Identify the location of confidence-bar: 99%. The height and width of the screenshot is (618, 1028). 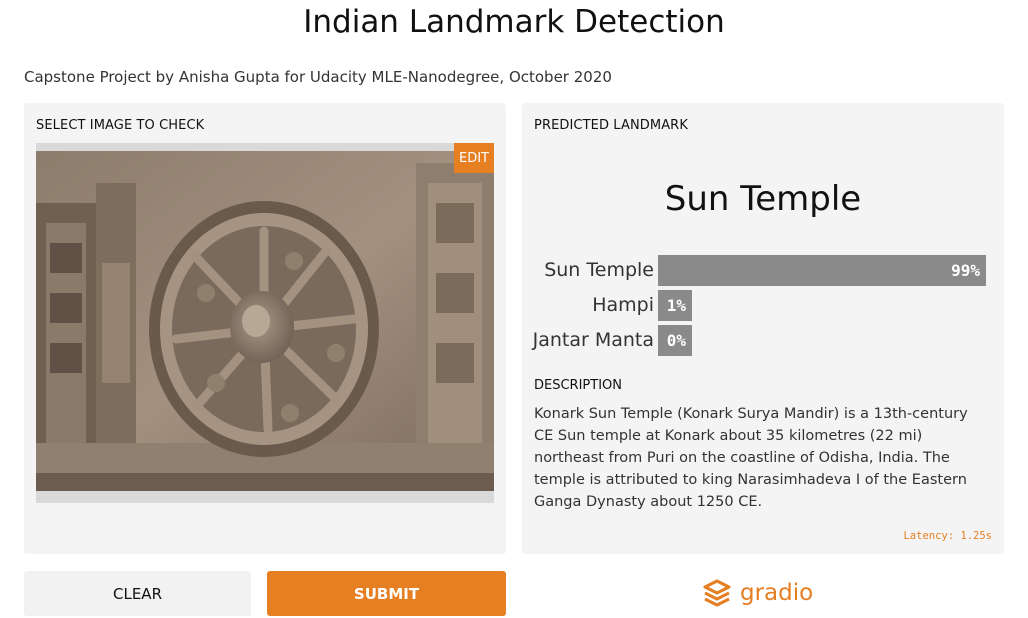
(822, 270).